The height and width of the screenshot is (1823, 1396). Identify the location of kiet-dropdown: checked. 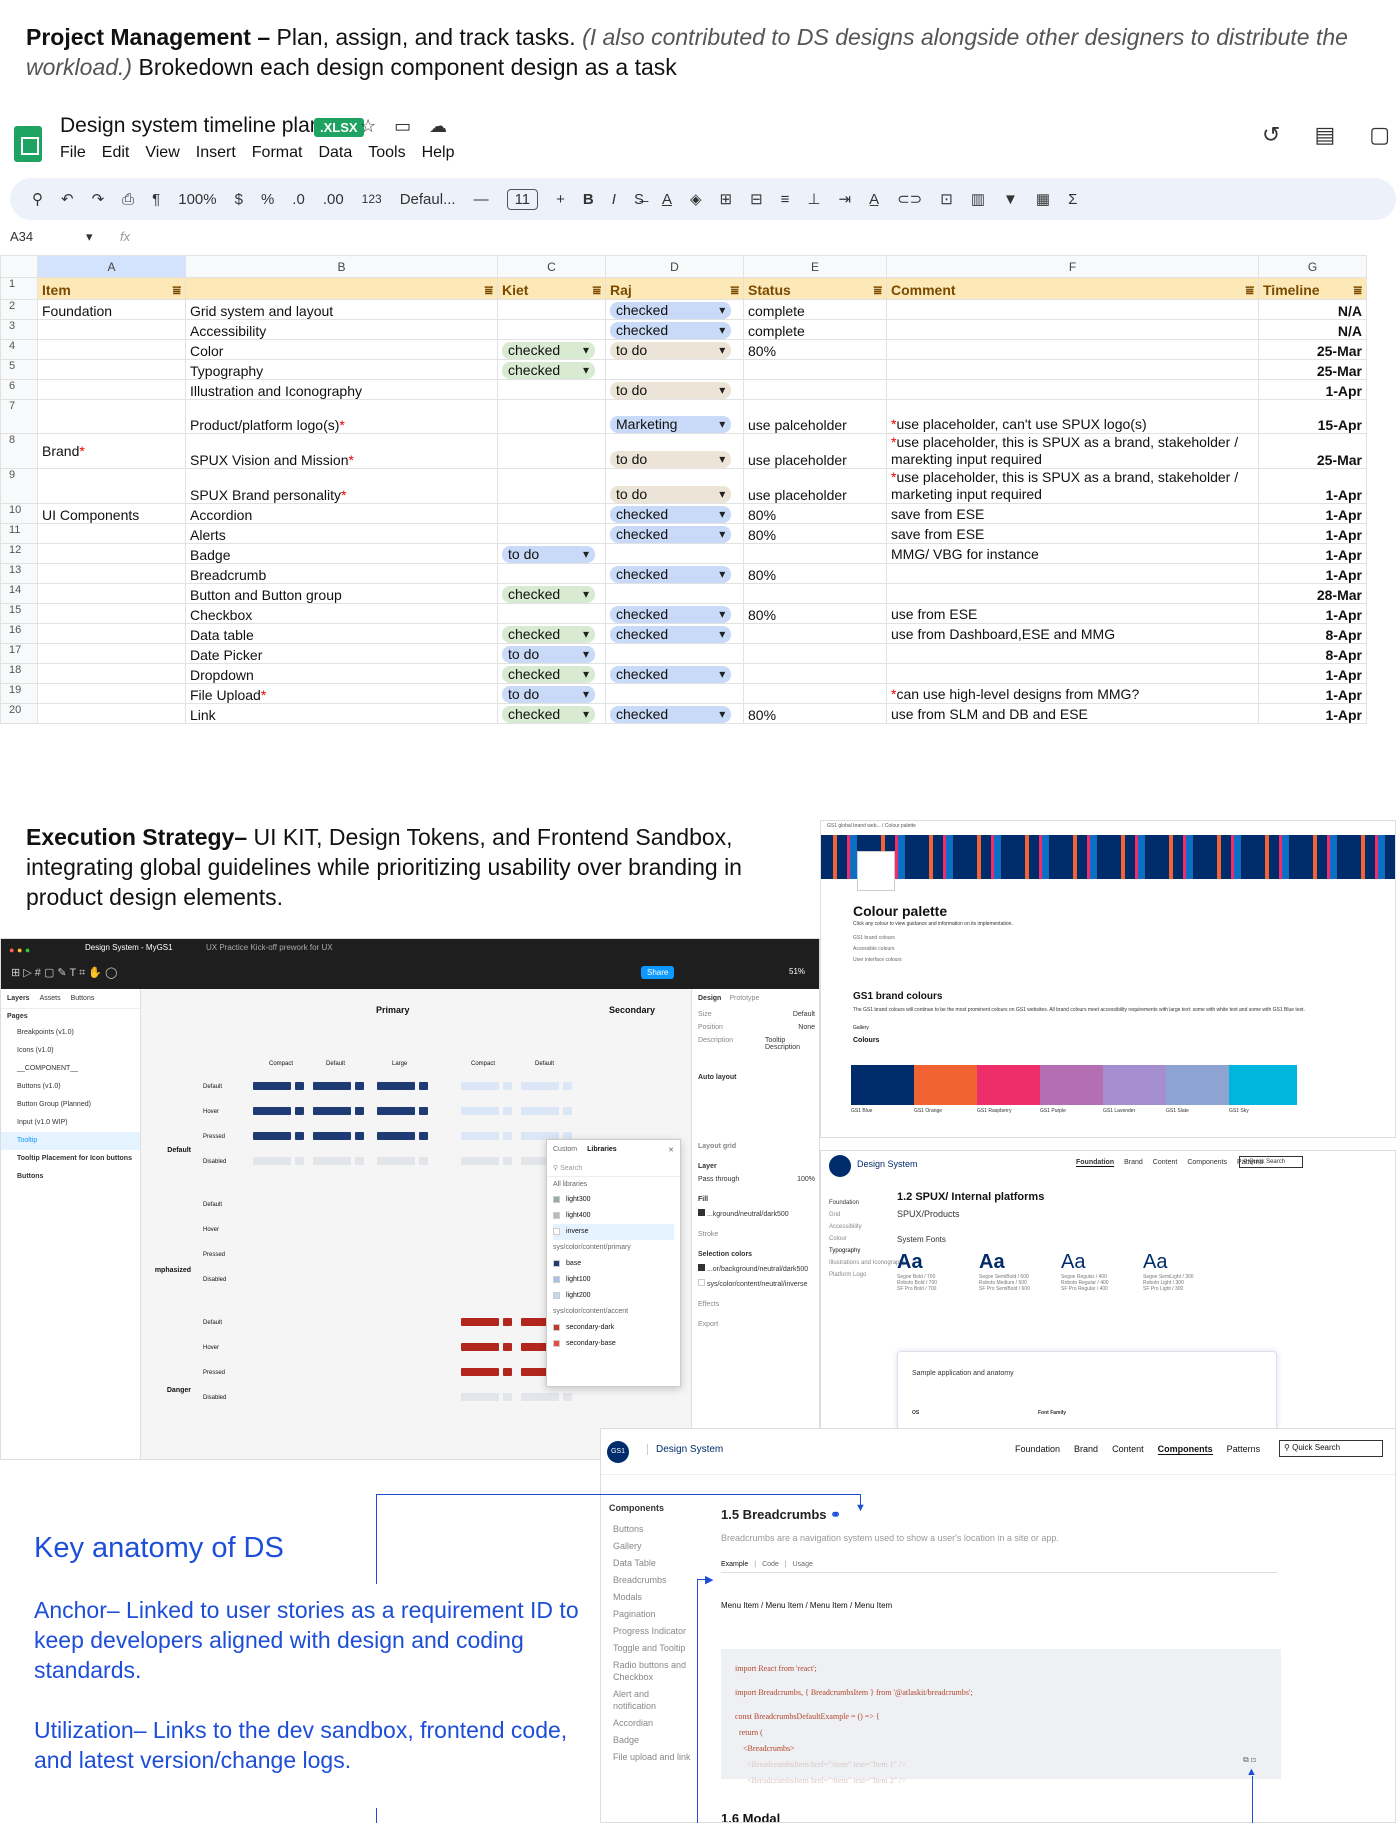
(551, 593).